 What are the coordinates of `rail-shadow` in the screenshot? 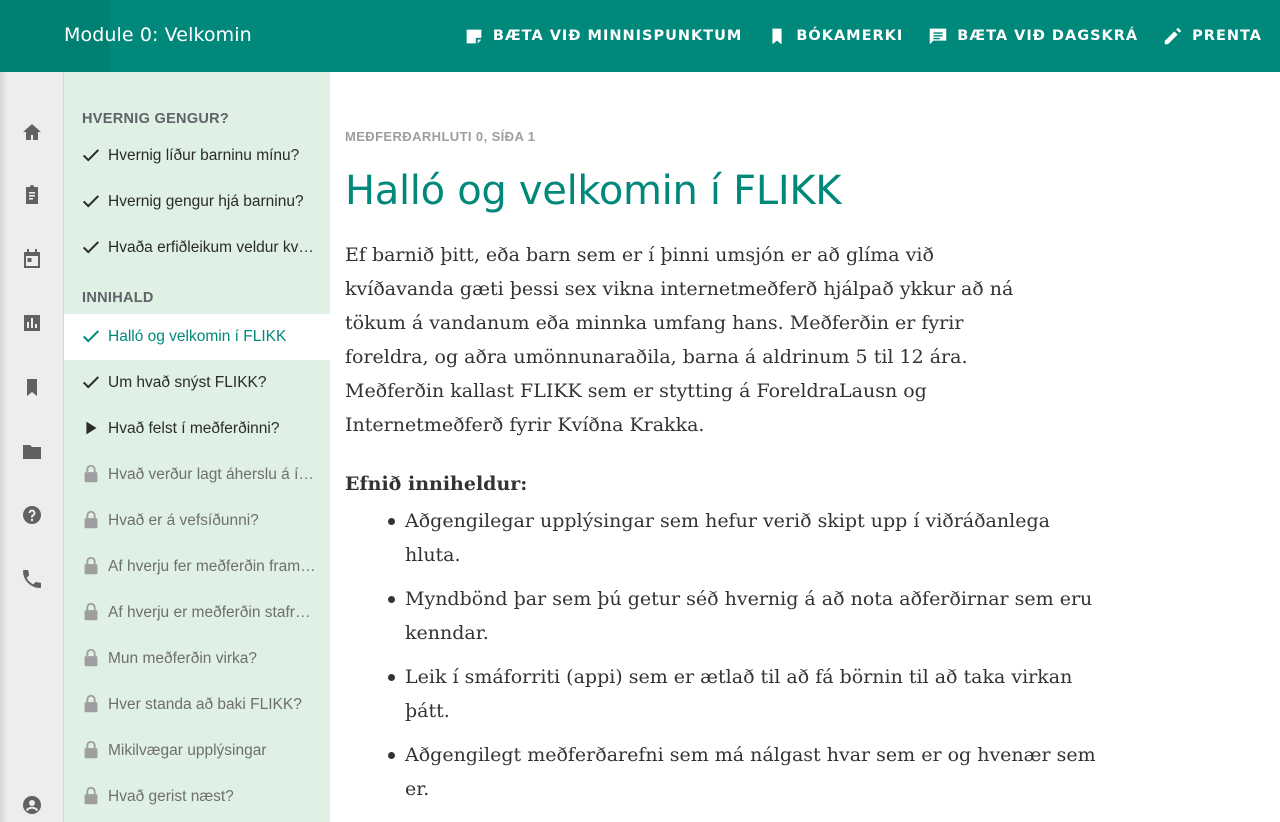 It's located at (4, 447).